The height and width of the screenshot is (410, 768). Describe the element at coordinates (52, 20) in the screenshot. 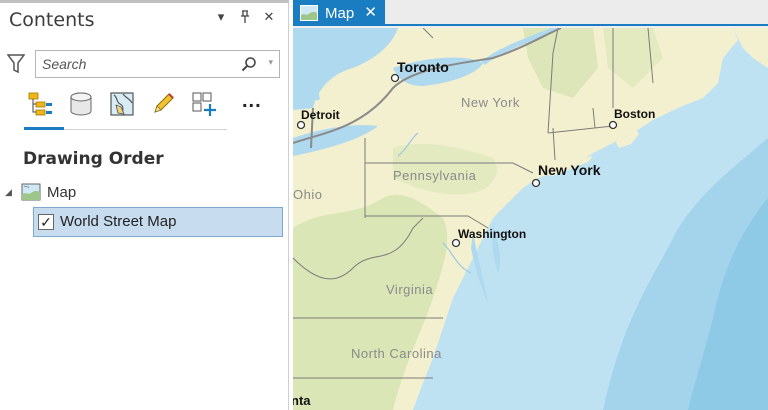

I see `pane-title: Contents` at that location.